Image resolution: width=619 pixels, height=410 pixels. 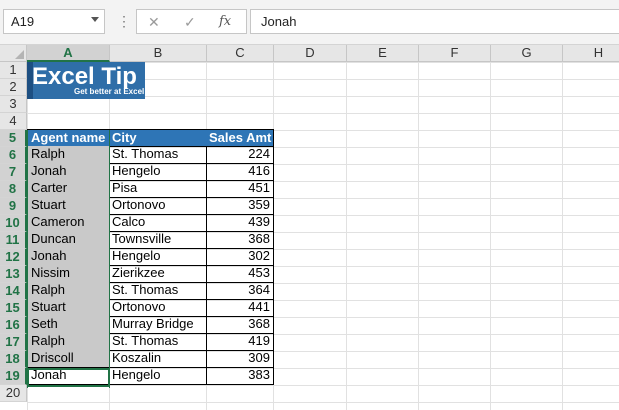 I want to click on table-cell: Murray Bridge, so click(x=158, y=325).